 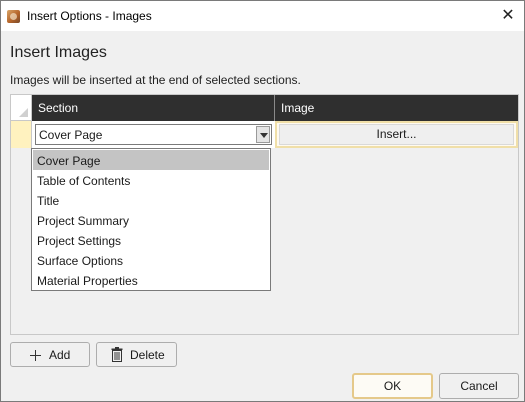 What do you see at coordinates (151, 280) in the screenshot?
I see `dropdown-option-material-properties: Material Properties` at bounding box center [151, 280].